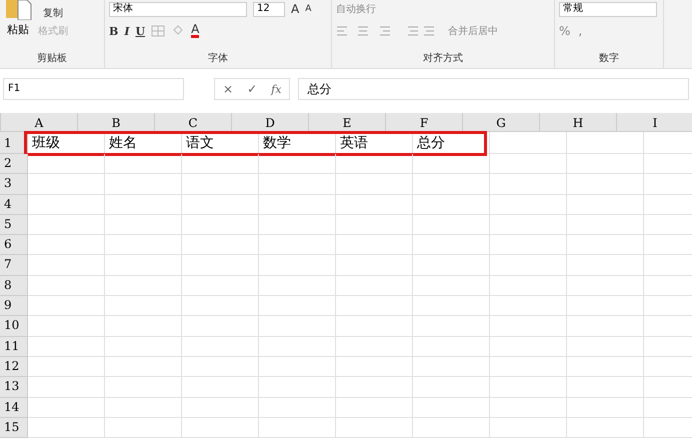  I want to click on fill-bucket-icon, so click(178, 31).